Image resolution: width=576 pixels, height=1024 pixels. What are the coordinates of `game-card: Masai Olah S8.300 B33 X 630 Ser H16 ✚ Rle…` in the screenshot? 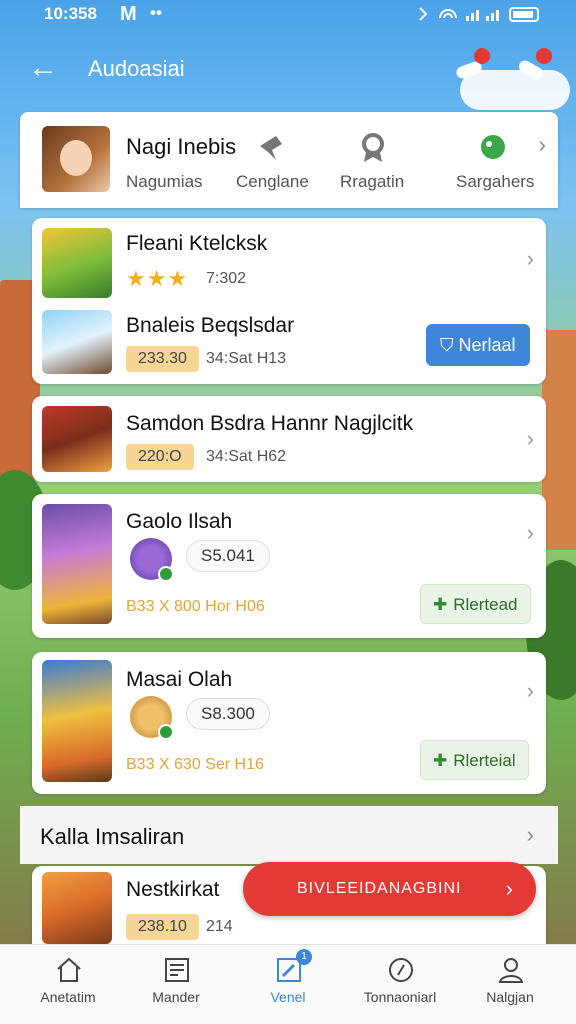 It's located at (289, 723).